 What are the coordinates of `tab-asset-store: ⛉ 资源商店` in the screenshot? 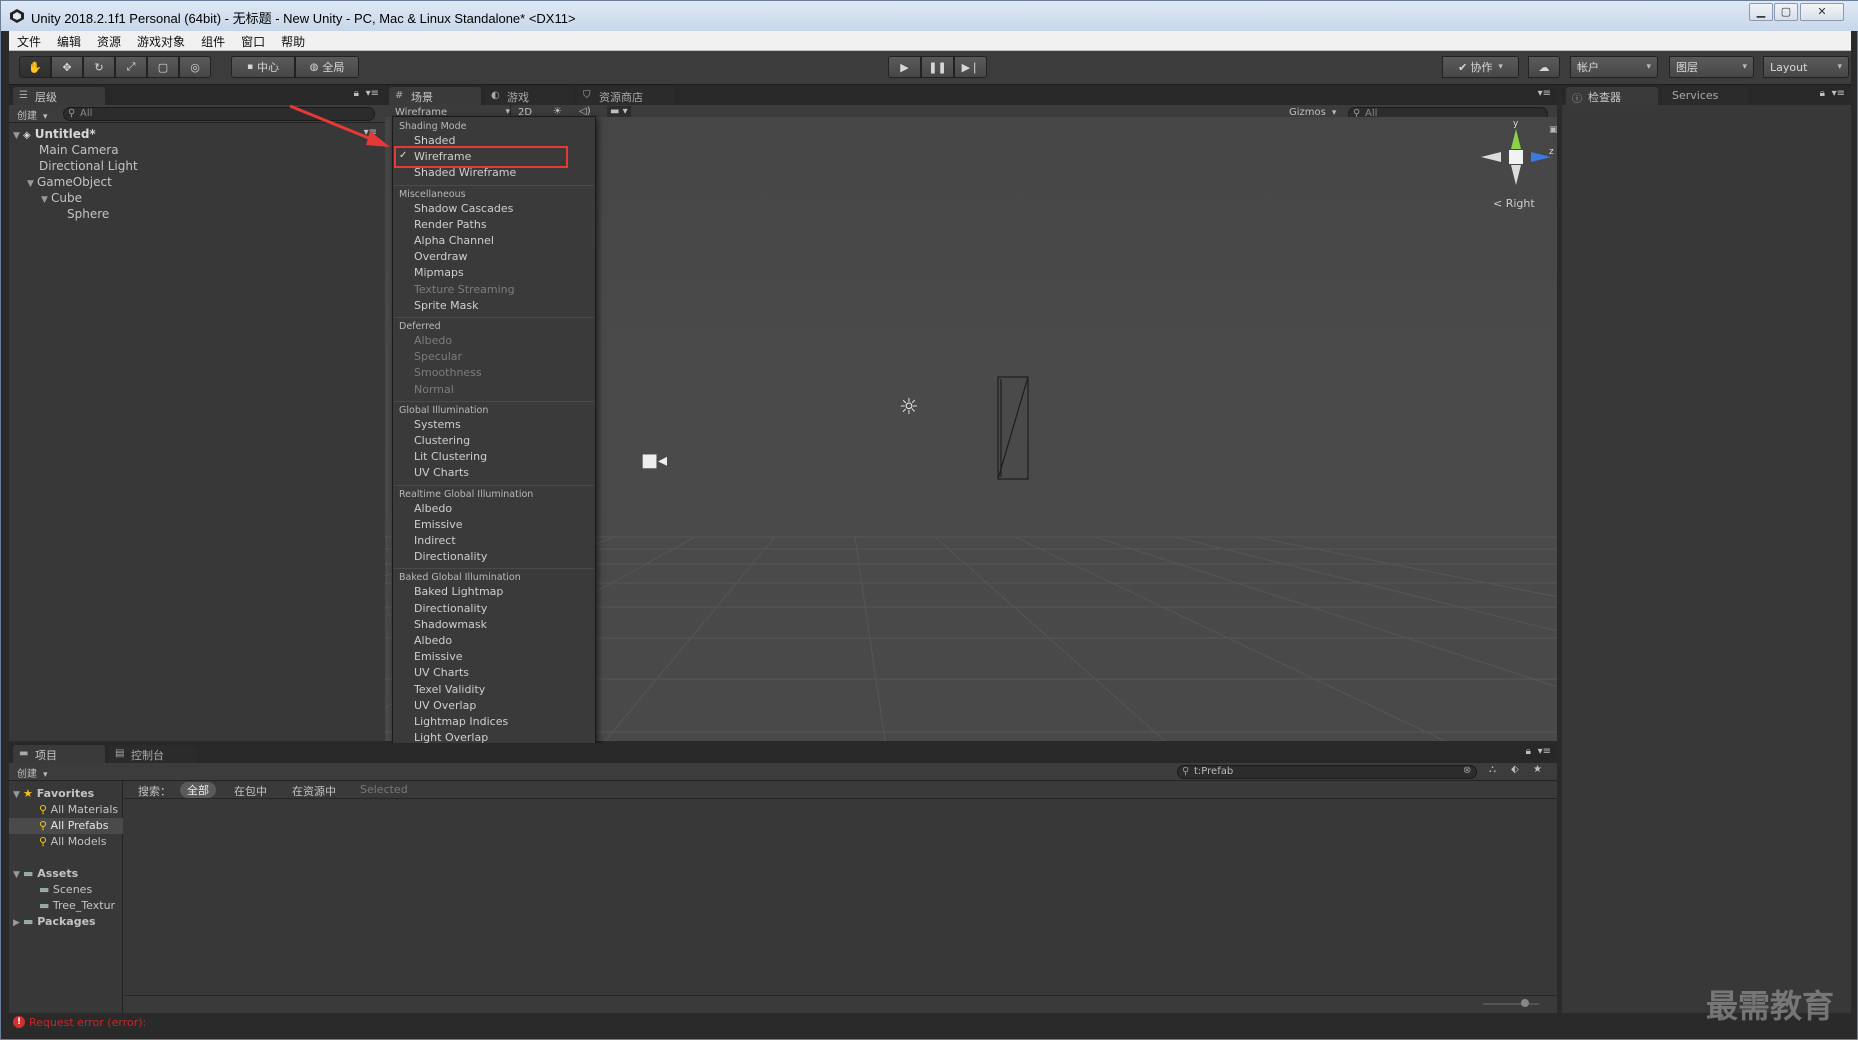 It's located at (626, 96).